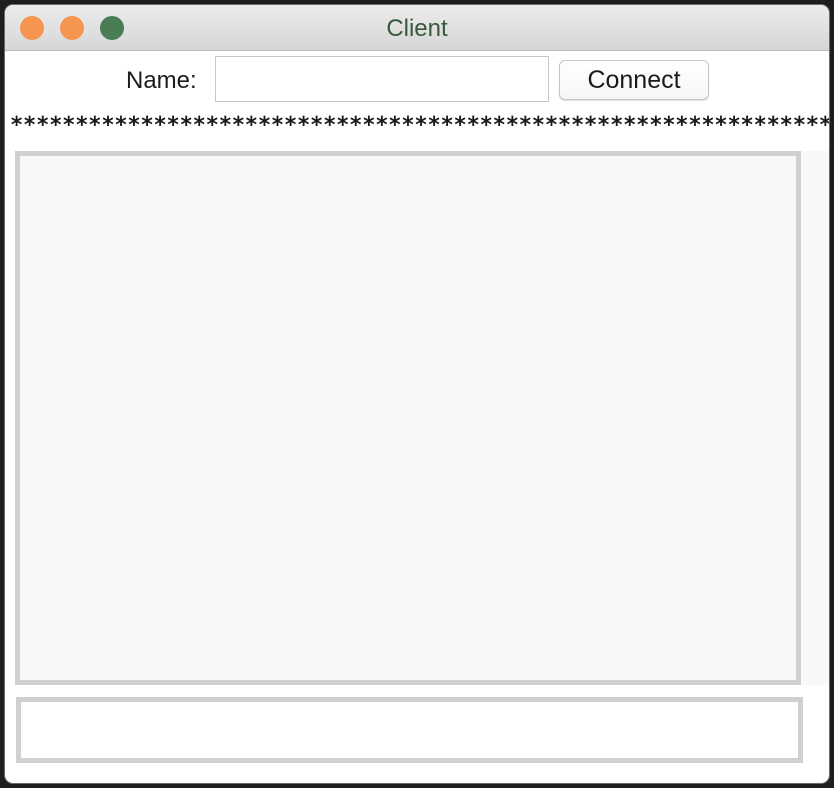 The image size is (834, 788). I want to click on connection-toolbar: Name: Connect, so click(417, 80).